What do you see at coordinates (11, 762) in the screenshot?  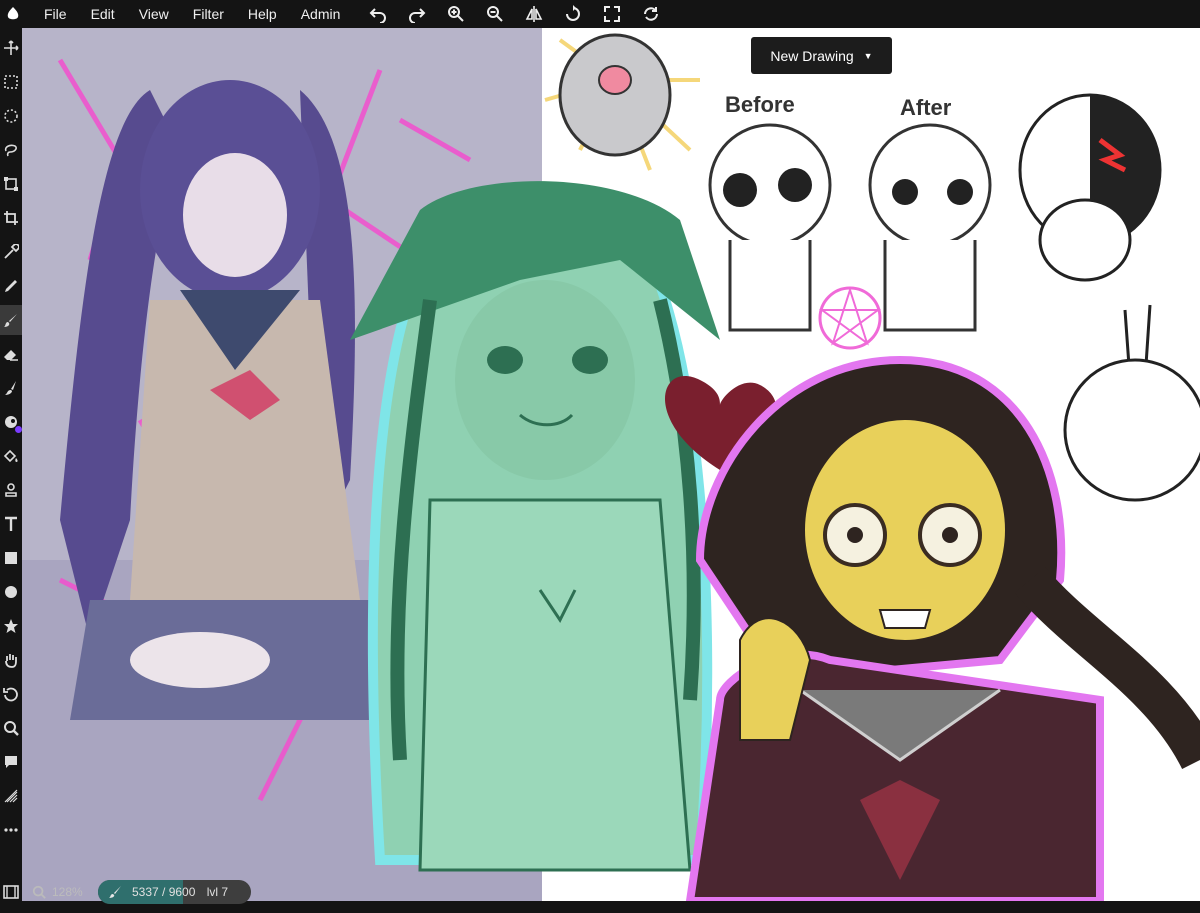 I see `comment-icon` at bounding box center [11, 762].